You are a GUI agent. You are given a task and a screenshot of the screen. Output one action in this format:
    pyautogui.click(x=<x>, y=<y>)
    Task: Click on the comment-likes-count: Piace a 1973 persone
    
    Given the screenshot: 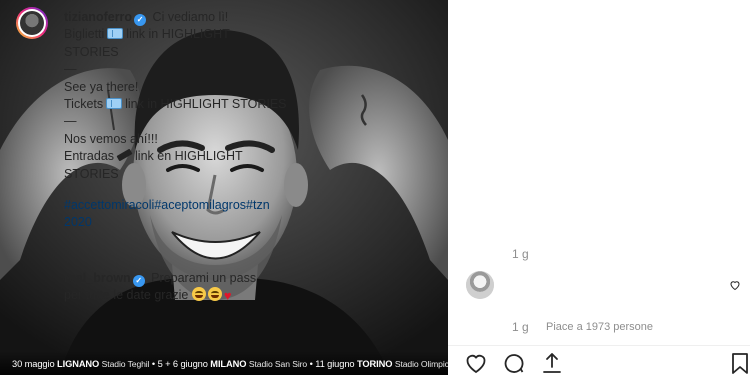 What is the action you would take?
    pyautogui.click(x=599, y=327)
    